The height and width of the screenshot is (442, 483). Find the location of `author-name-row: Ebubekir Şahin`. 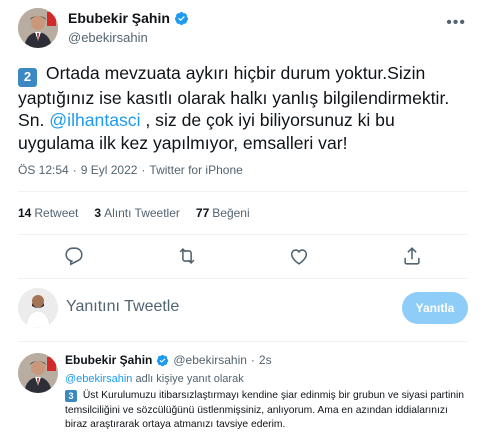

author-name-row: Ebubekir Şahin is located at coordinates (128, 18).